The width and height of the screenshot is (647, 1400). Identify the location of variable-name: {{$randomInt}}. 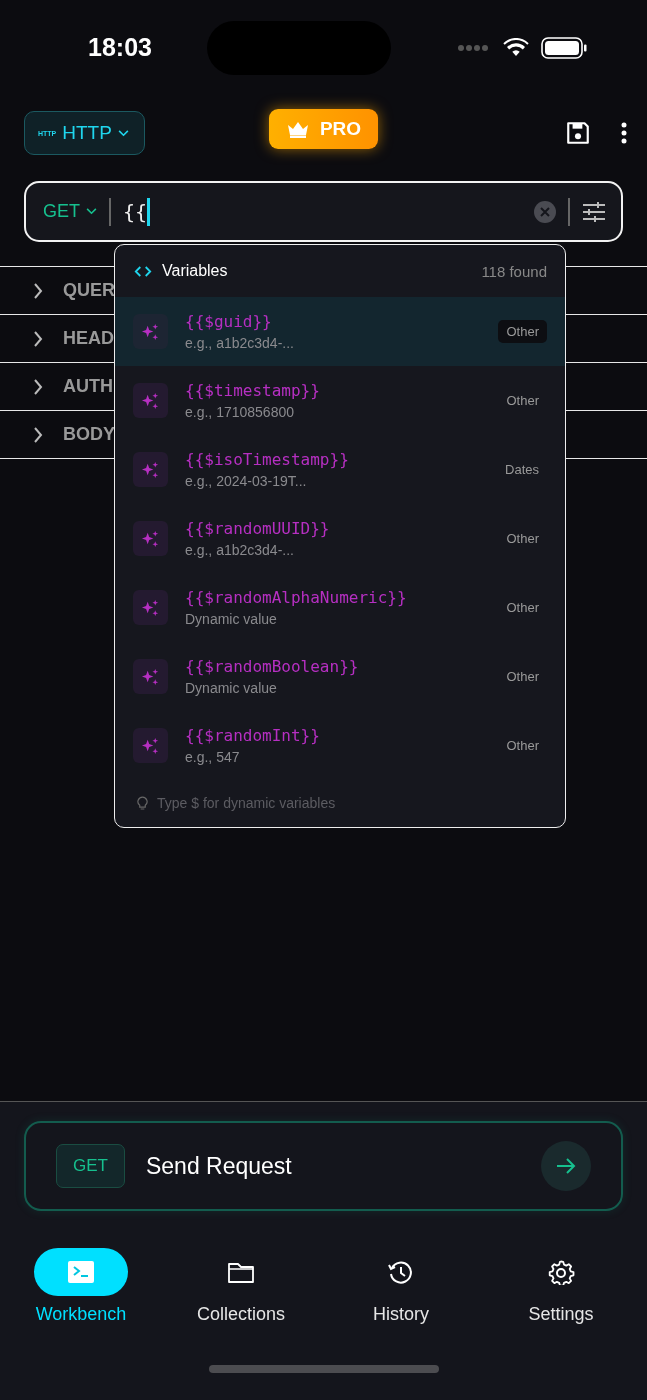
(253, 735).